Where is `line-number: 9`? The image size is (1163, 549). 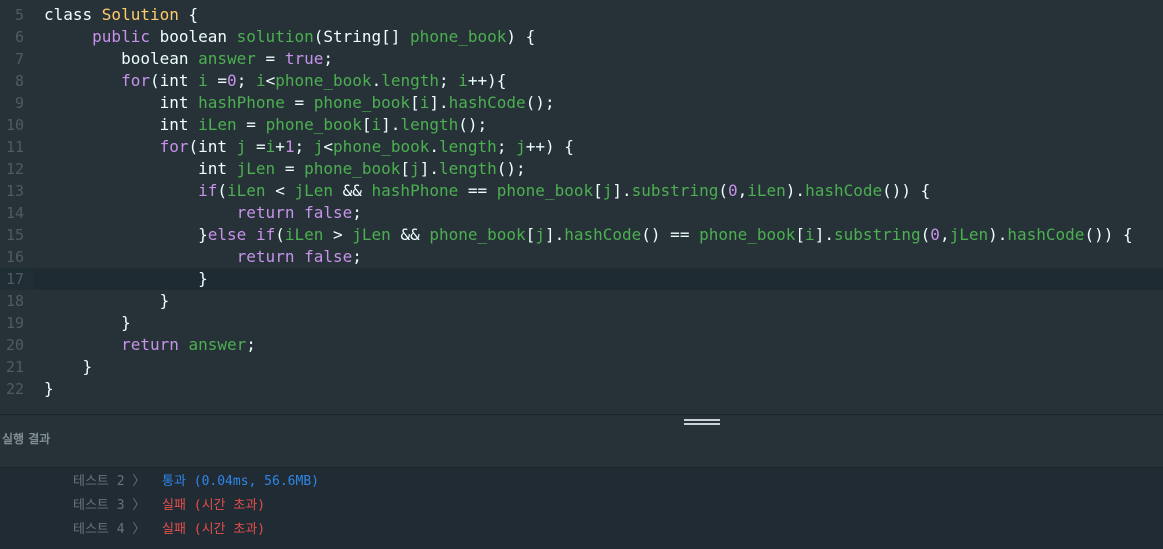 line-number: 9 is located at coordinates (19, 103).